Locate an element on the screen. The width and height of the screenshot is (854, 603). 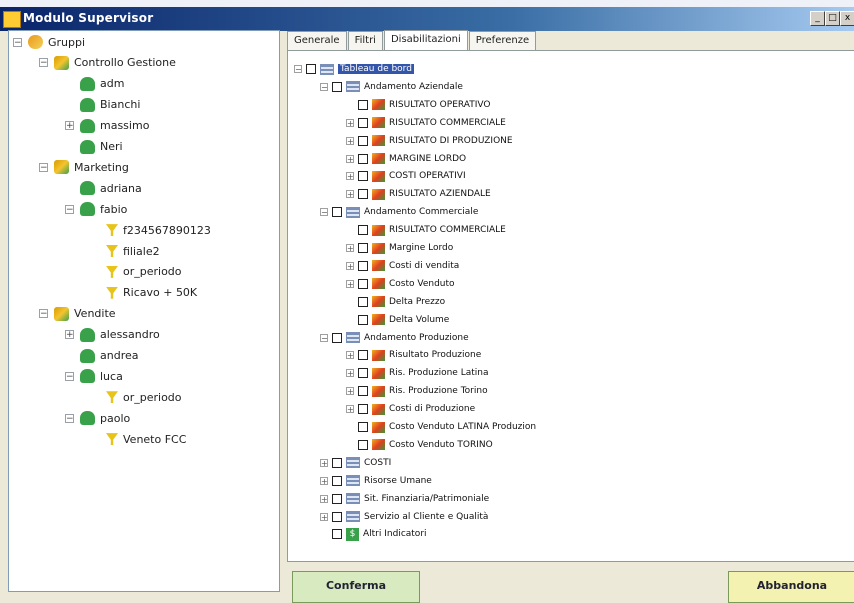
checklist-item: + Servizio al Cliente e Qualità is located at coordinates (404, 517).